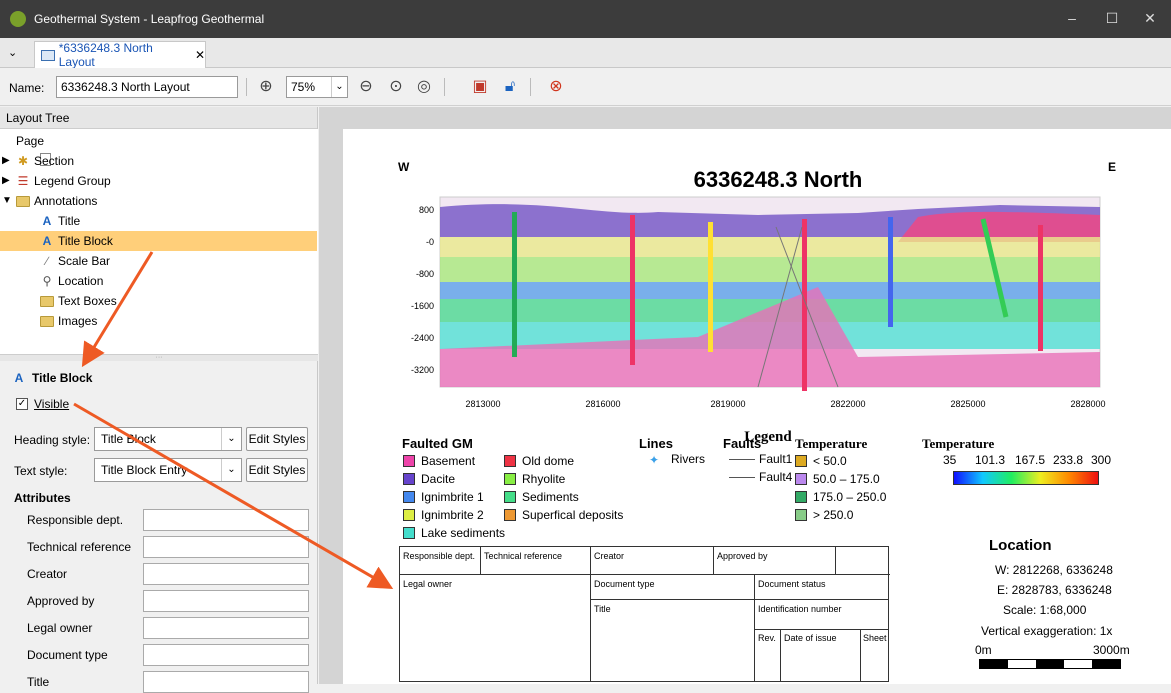  What do you see at coordinates (42, 404) in the screenshot?
I see `visible-checkbox: ✓ Visible` at bounding box center [42, 404].